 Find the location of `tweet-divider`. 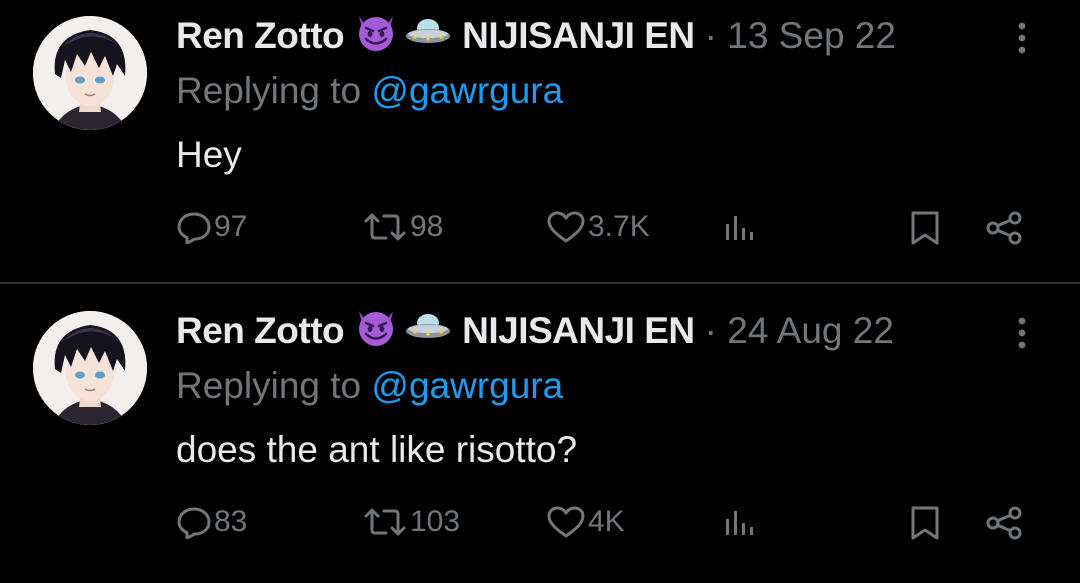

tweet-divider is located at coordinates (540, 283).